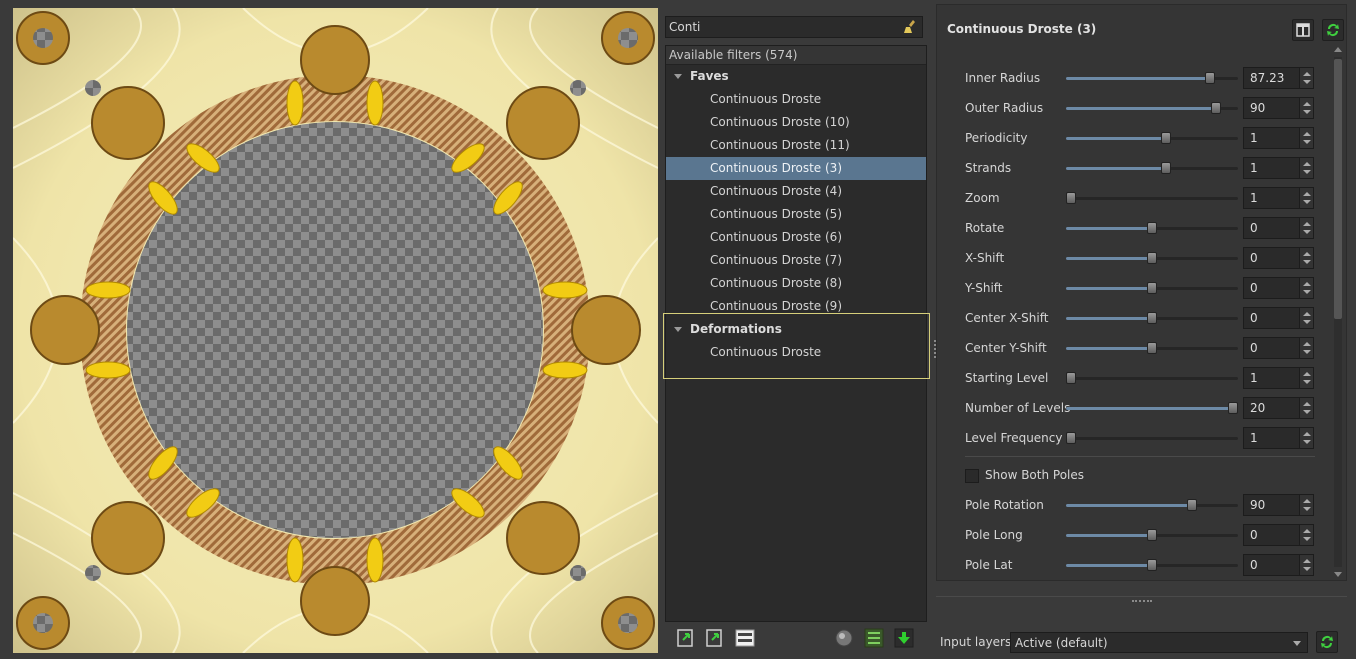 The height and width of the screenshot is (659, 1356). What do you see at coordinates (796, 168) in the screenshot?
I see `filter-item-selected: Continuous Droste (3)` at bounding box center [796, 168].